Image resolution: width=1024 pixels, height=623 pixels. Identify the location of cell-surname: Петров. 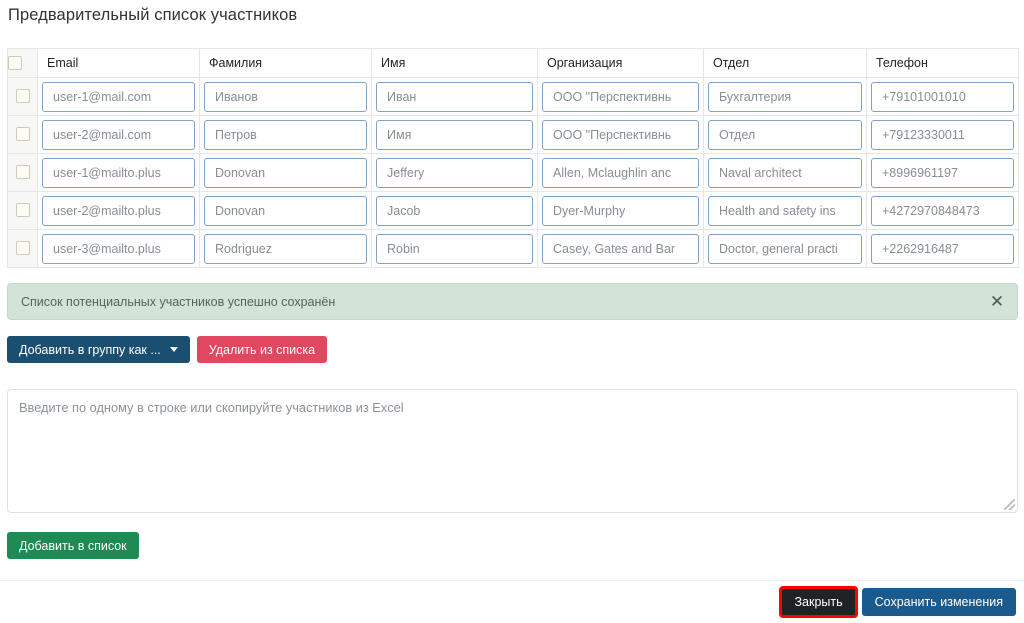
(285, 134).